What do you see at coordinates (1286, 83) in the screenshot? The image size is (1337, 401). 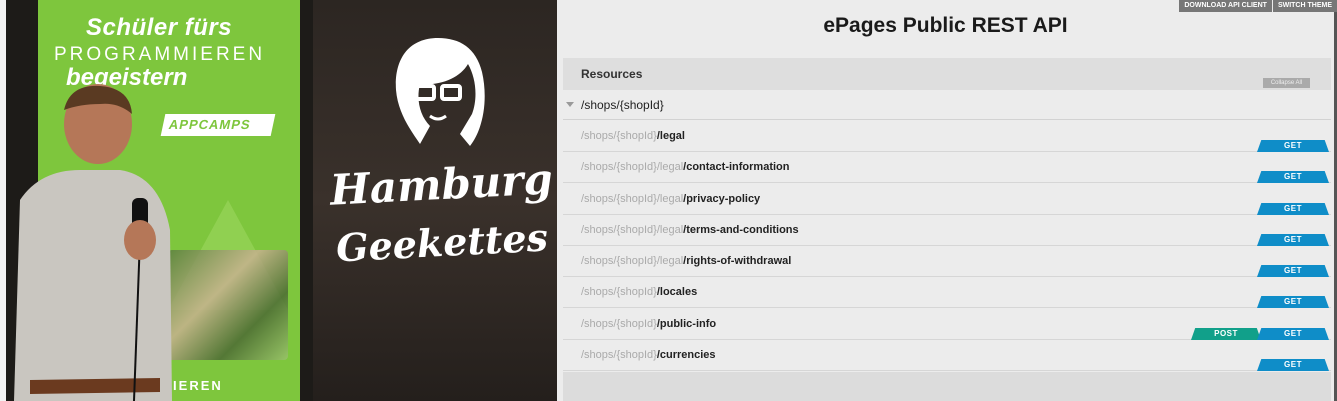 I see `collapse-all-button: Collapse All` at bounding box center [1286, 83].